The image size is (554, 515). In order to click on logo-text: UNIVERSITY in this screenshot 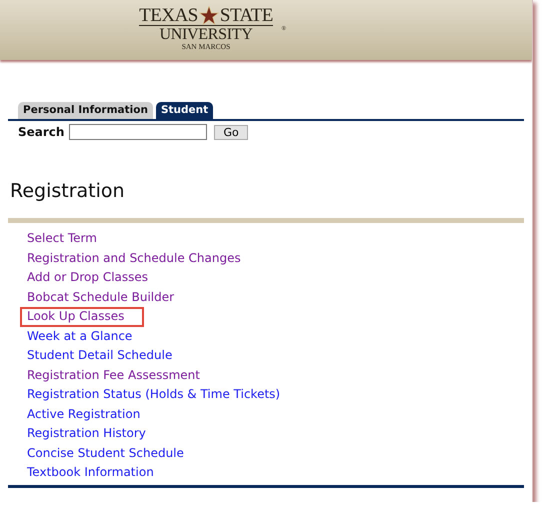, I will do `click(206, 34)`.